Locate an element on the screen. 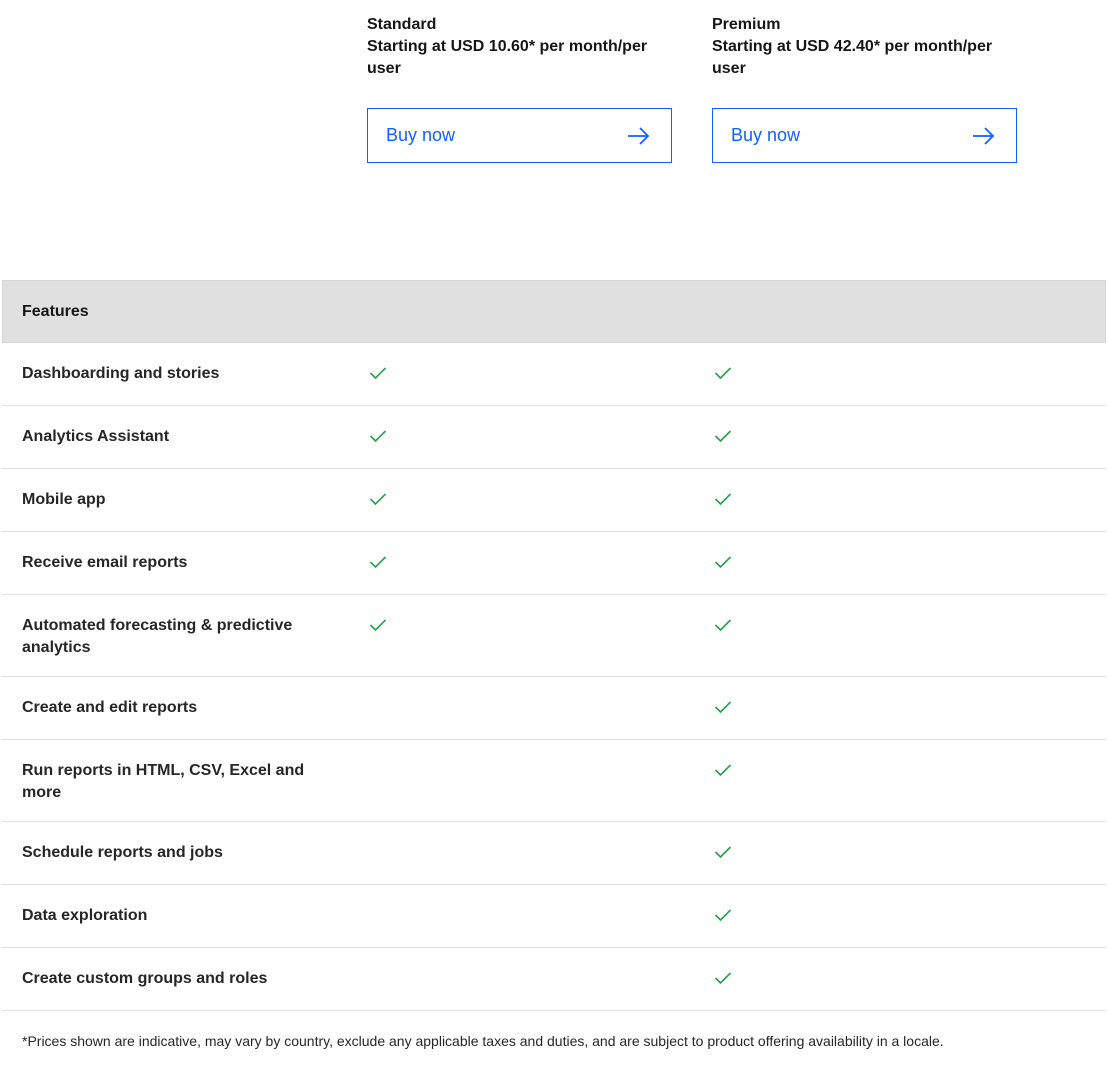 Image resolution: width=1108 pixels, height=1078 pixels. feature-label: Schedule reports and jobs is located at coordinates (122, 852).